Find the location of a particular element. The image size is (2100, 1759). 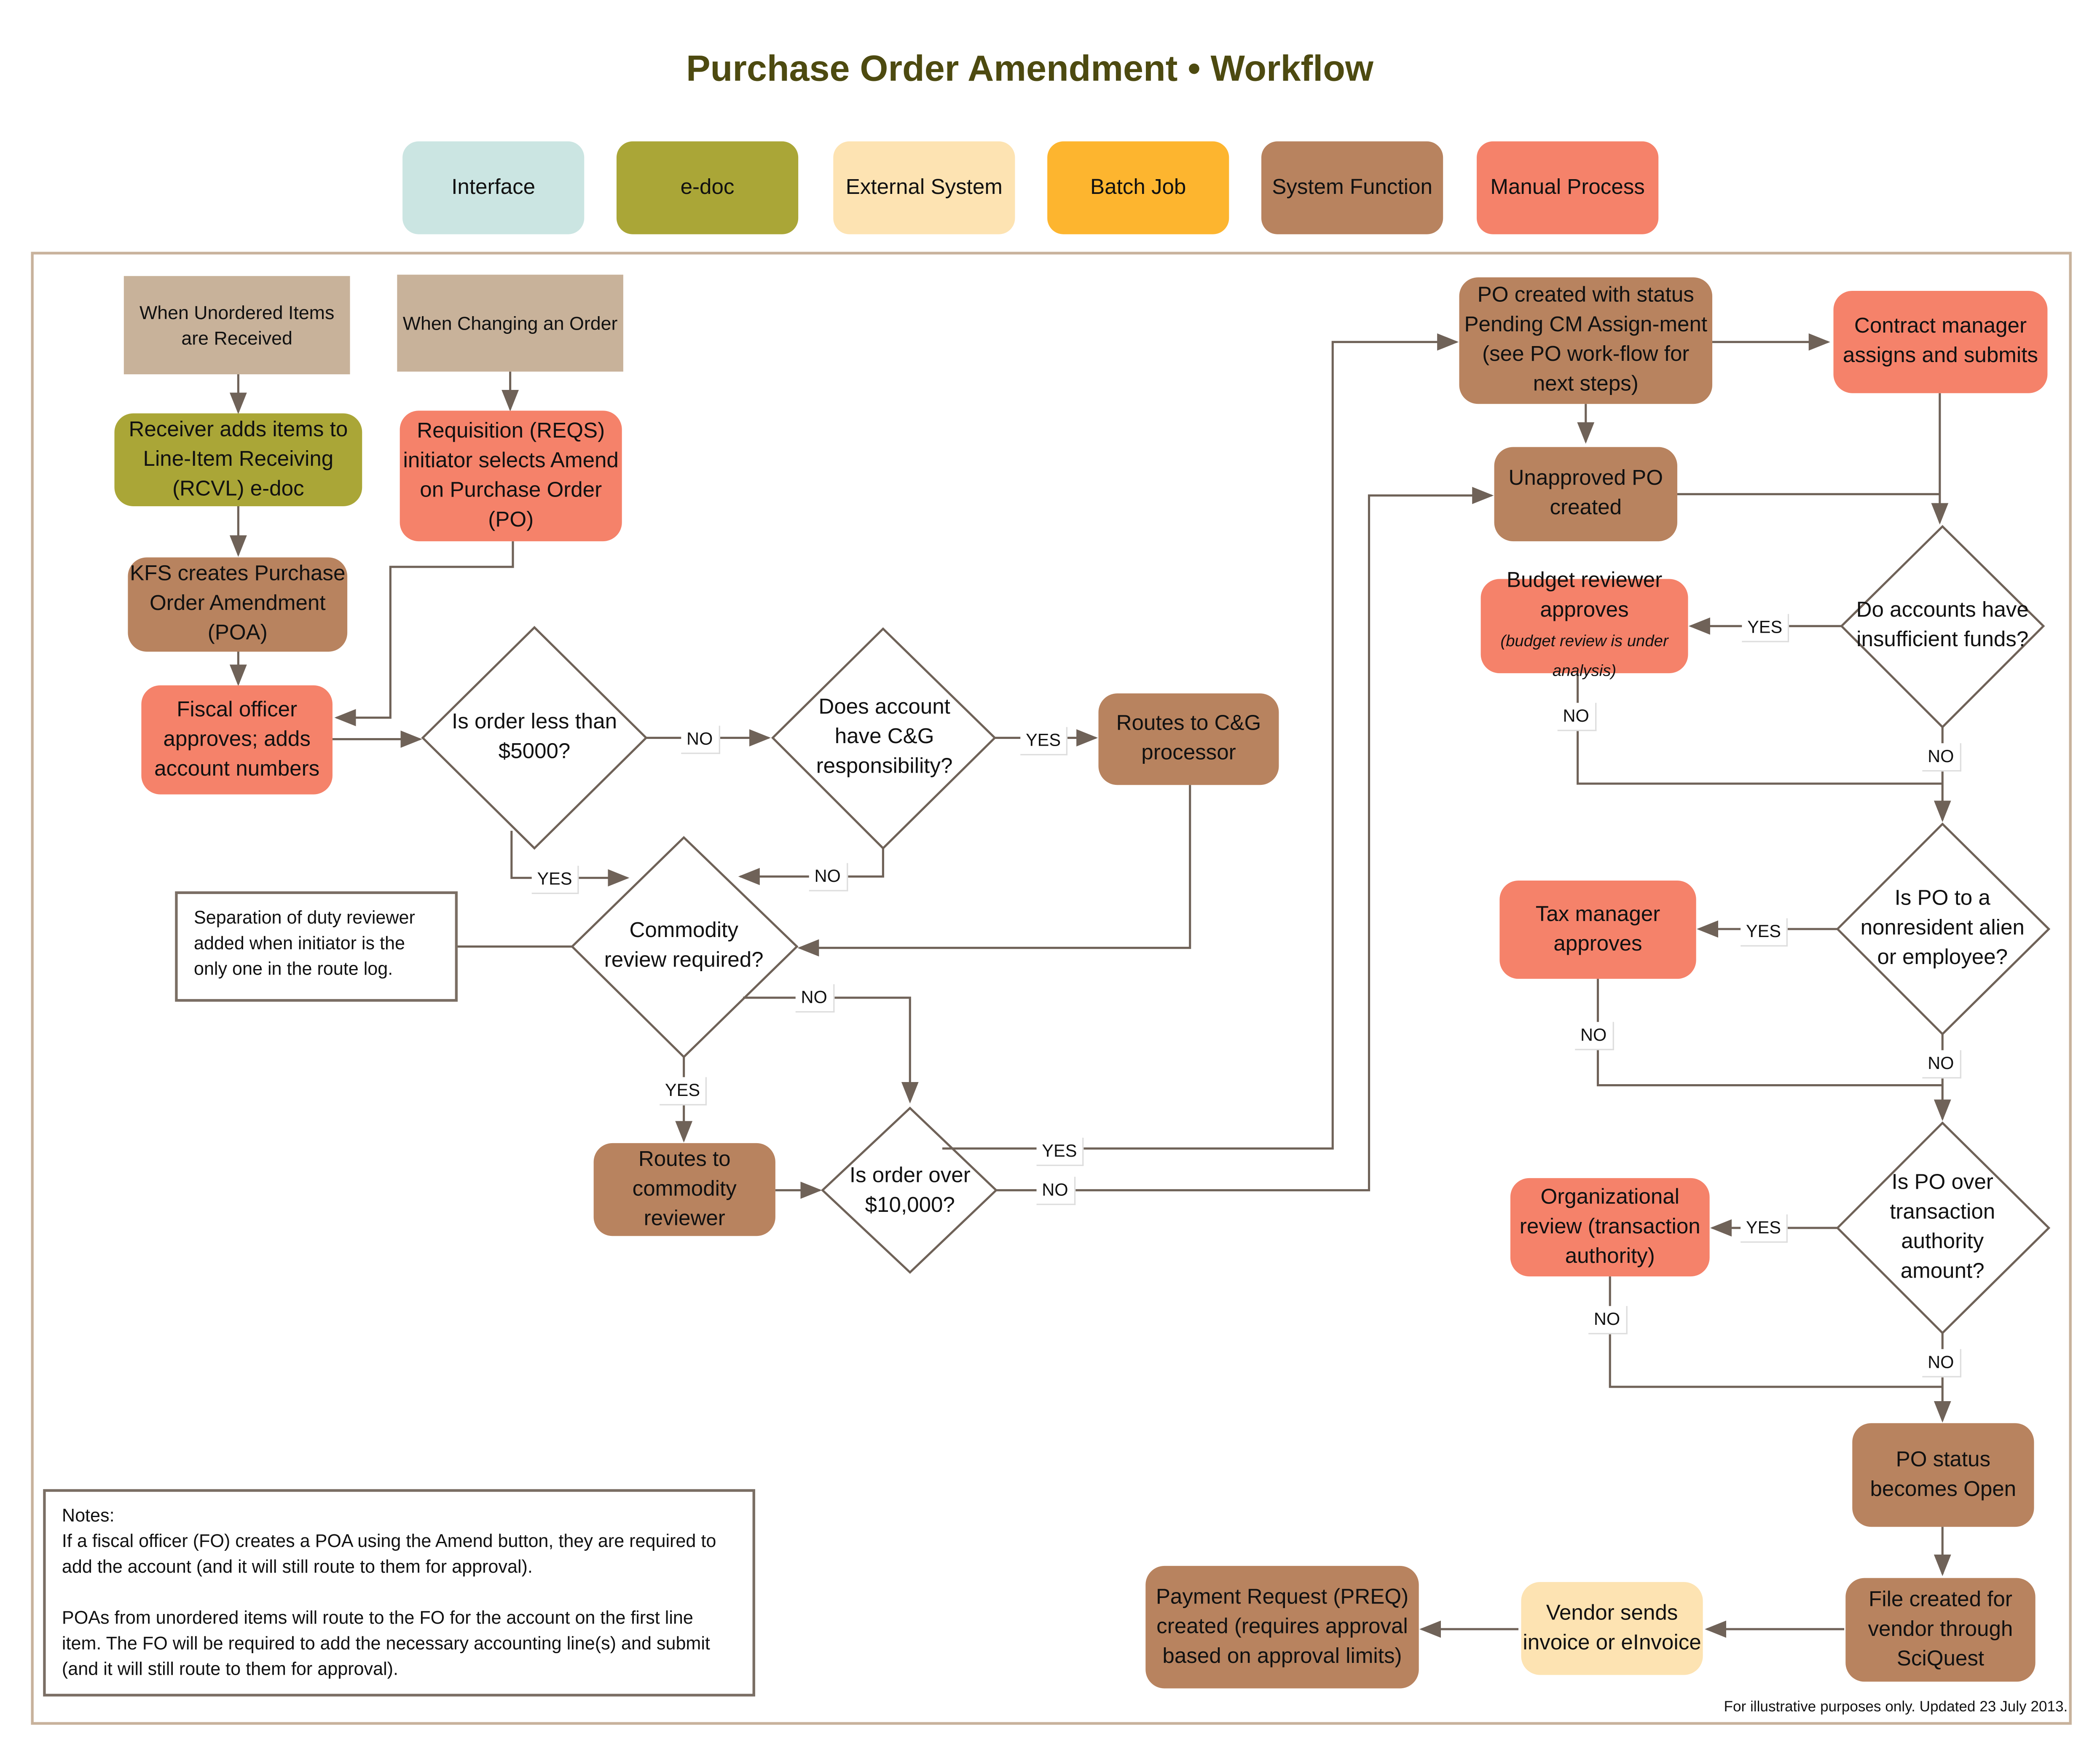

node-po-open: PO status becomes Open is located at coordinates (1943, 1475).